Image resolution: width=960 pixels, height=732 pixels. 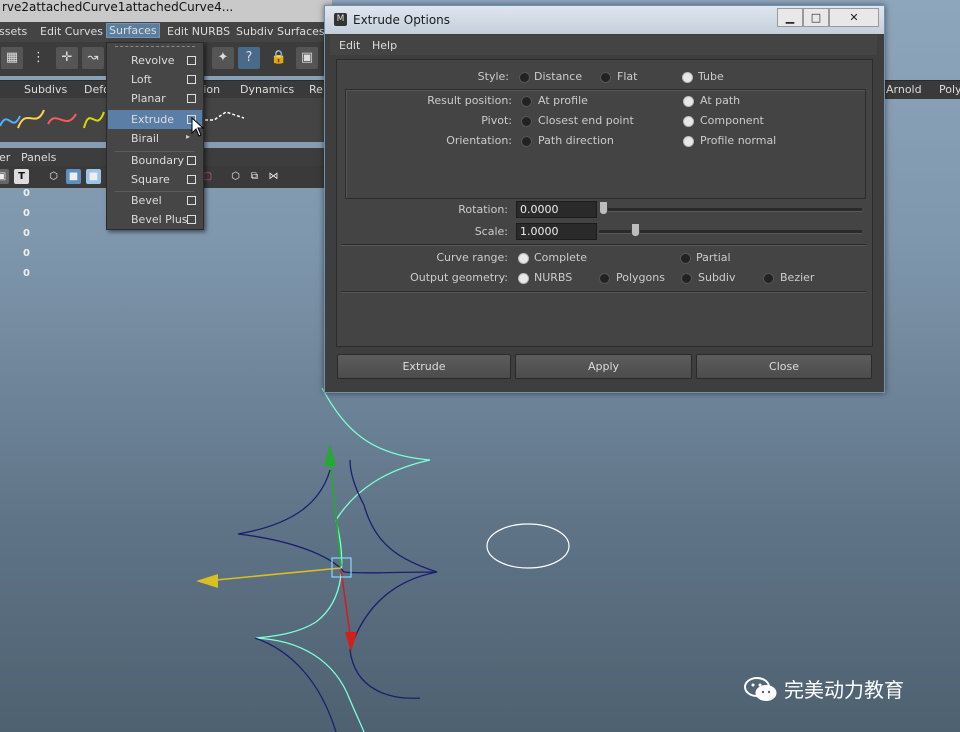 I want to click on at-profile-label: At profile, so click(x=563, y=100).